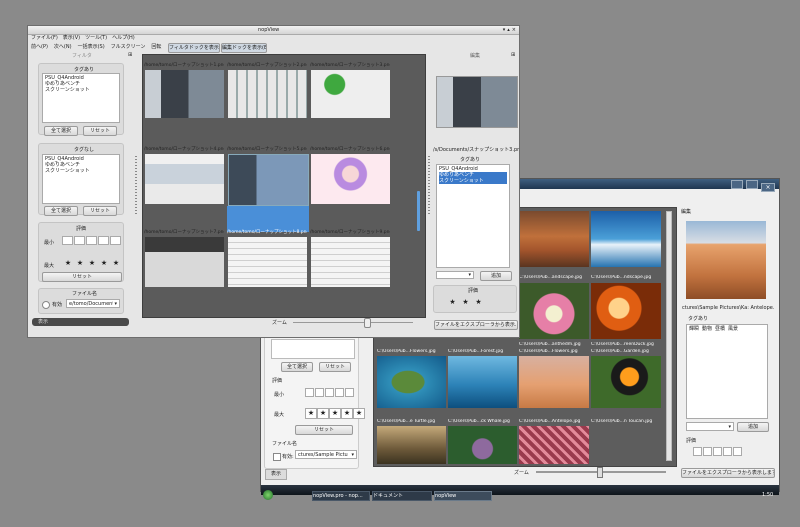  What do you see at coordinates (508, 30) in the screenshot?
I see `maximize-button: ▴` at bounding box center [508, 30].